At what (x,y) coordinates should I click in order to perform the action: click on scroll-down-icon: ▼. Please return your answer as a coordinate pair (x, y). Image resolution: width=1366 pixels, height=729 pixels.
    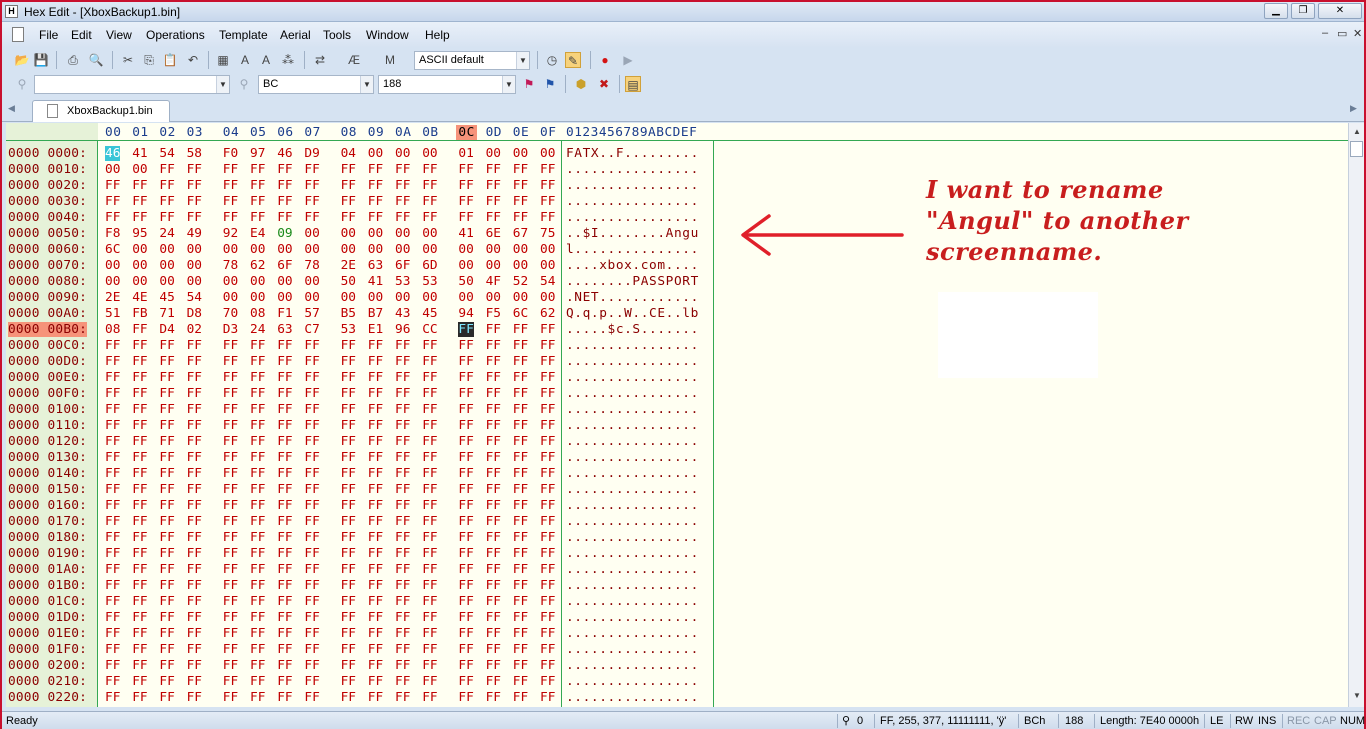
    Looking at the image, I should click on (1357, 696).